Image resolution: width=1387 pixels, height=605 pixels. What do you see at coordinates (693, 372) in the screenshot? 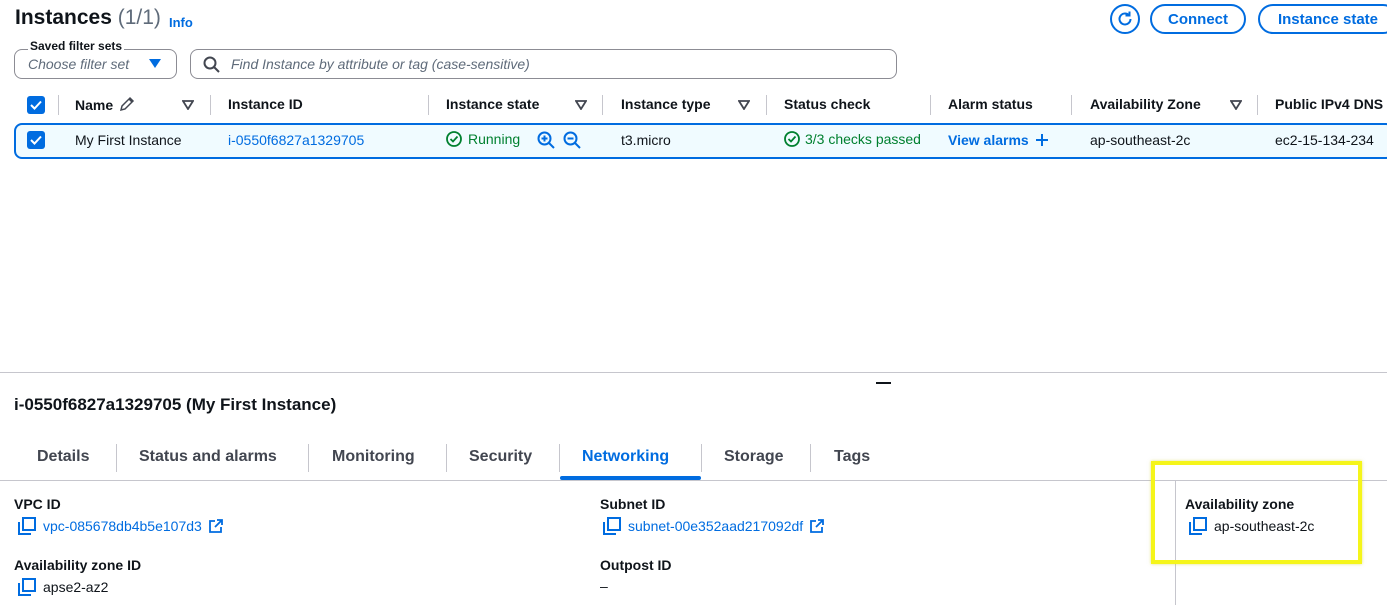
I see `split-divider` at bounding box center [693, 372].